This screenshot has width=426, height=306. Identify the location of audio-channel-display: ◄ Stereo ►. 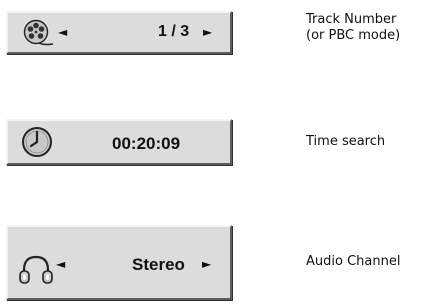
(119, 262).